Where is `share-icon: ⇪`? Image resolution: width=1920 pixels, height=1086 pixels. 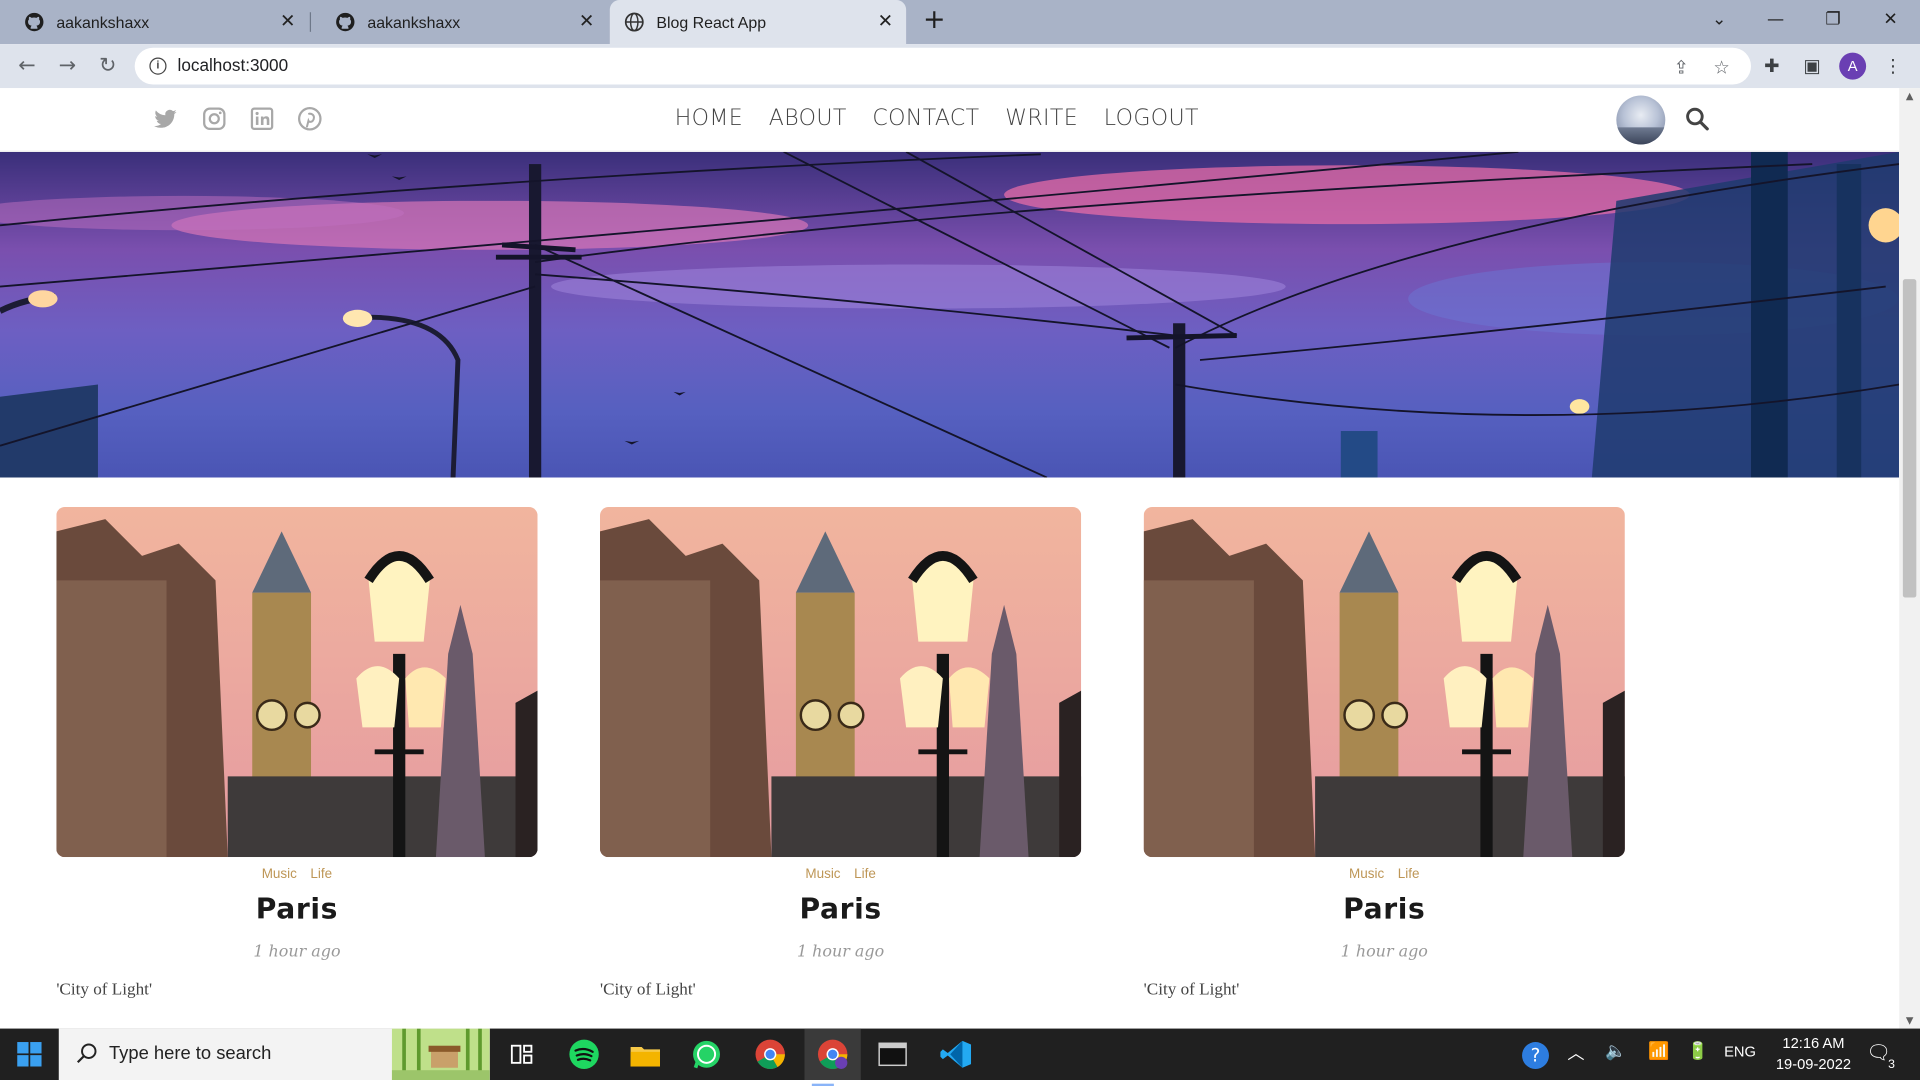
share-icon: ⇪ is located at coordinates (1681, 67).